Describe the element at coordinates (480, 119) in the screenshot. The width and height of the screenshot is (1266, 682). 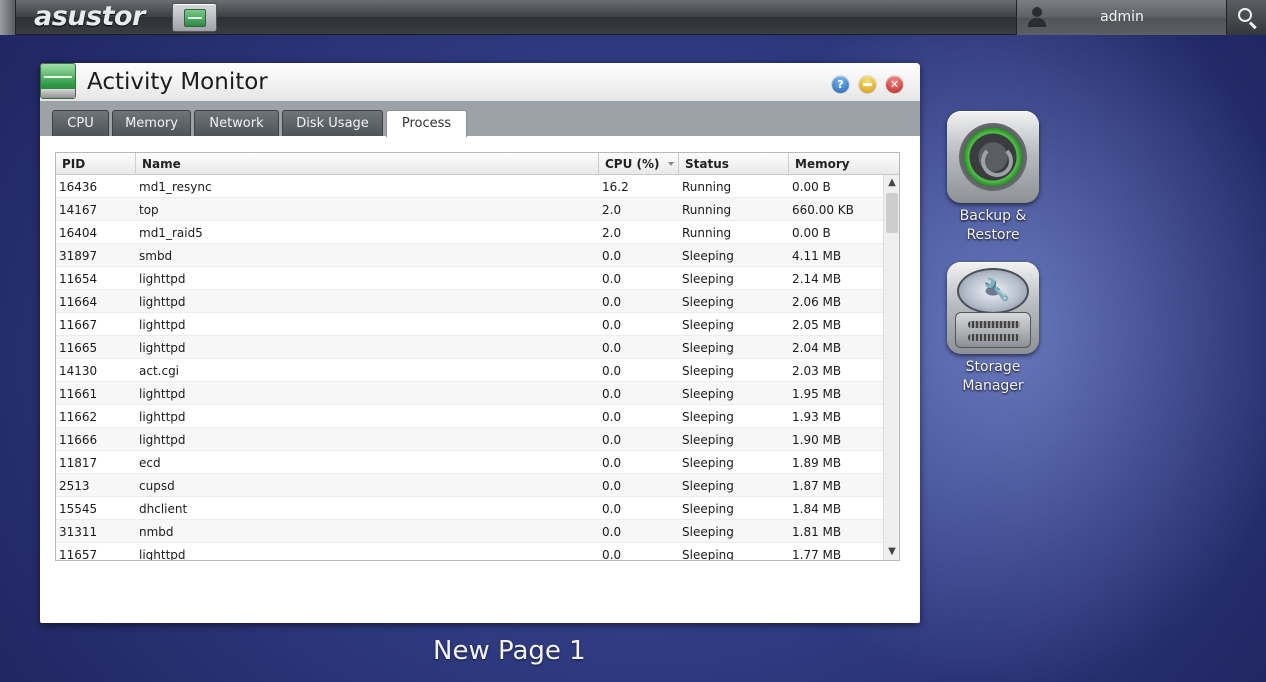
I see `tab-bar: CPU Memory Network Disk Usage Process` at that location.